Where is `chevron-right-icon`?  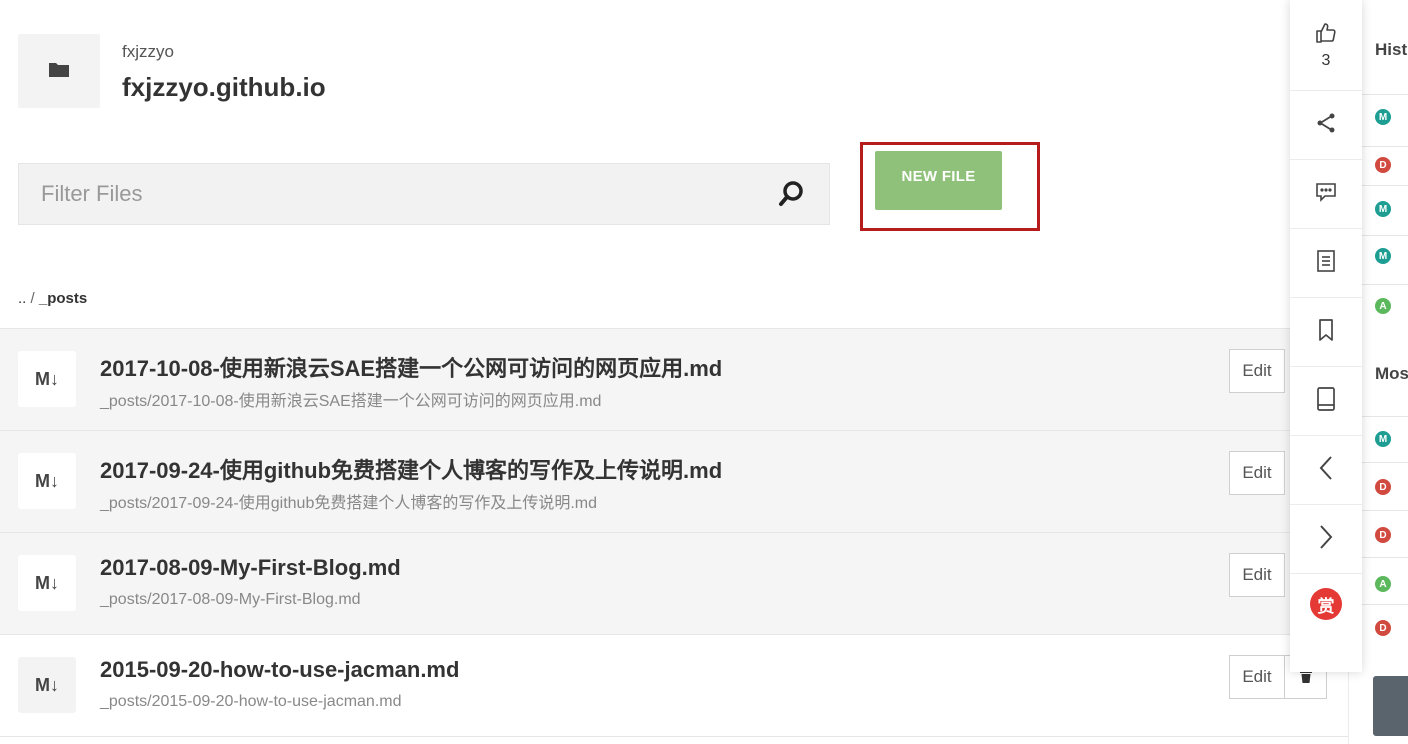
chevron-right-icon is located at coordinates (1326, 539).